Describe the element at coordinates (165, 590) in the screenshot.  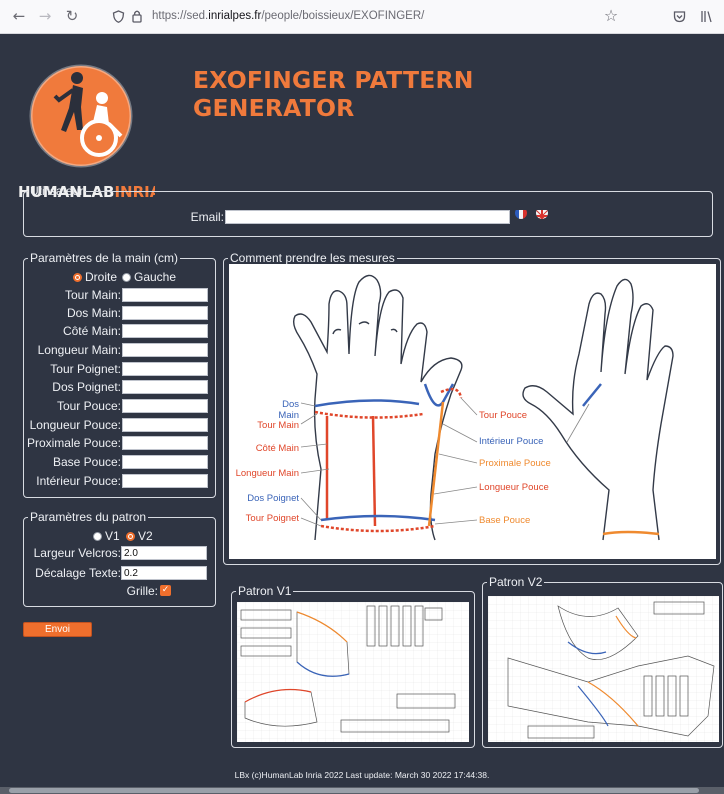
I see `grid-checkbox: ✓` at that location.